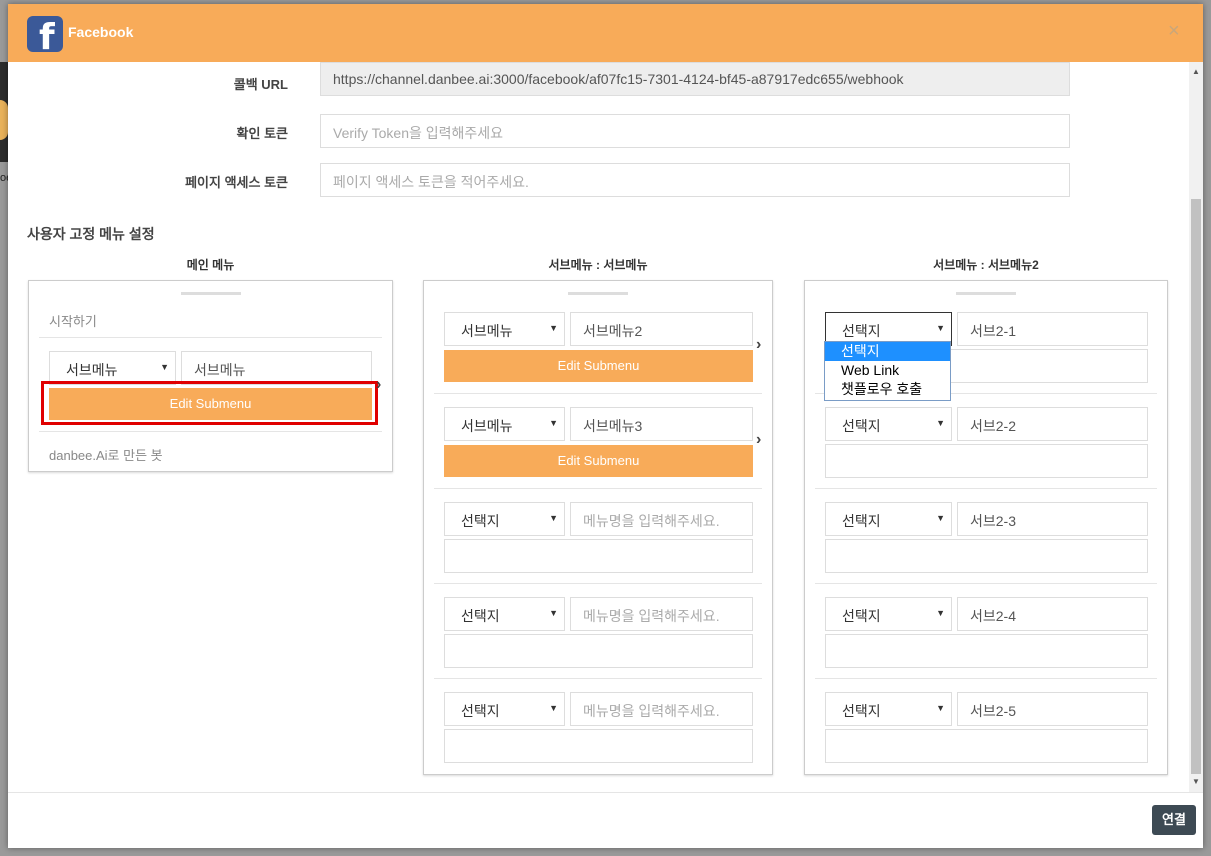  Describe the element at coordinates (1174, 820) in the screenshot. I see `connect-button: 연결` at that location.